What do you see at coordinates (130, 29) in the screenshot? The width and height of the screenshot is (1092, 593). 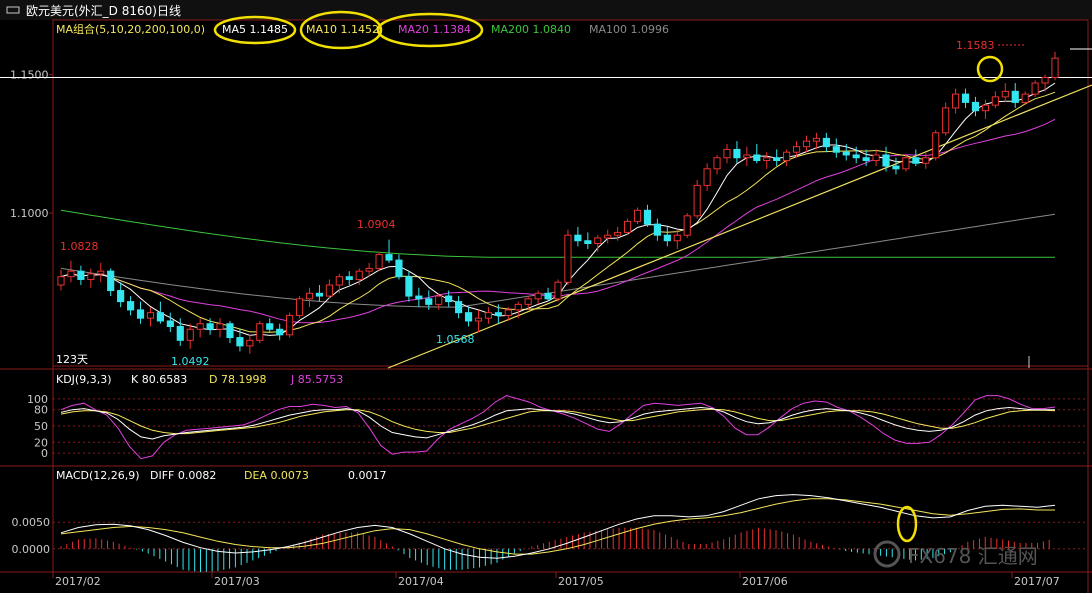 I see `ma-group-label: MA组合(5,10,20,200,100,0)` at bounding box center [130, 29].